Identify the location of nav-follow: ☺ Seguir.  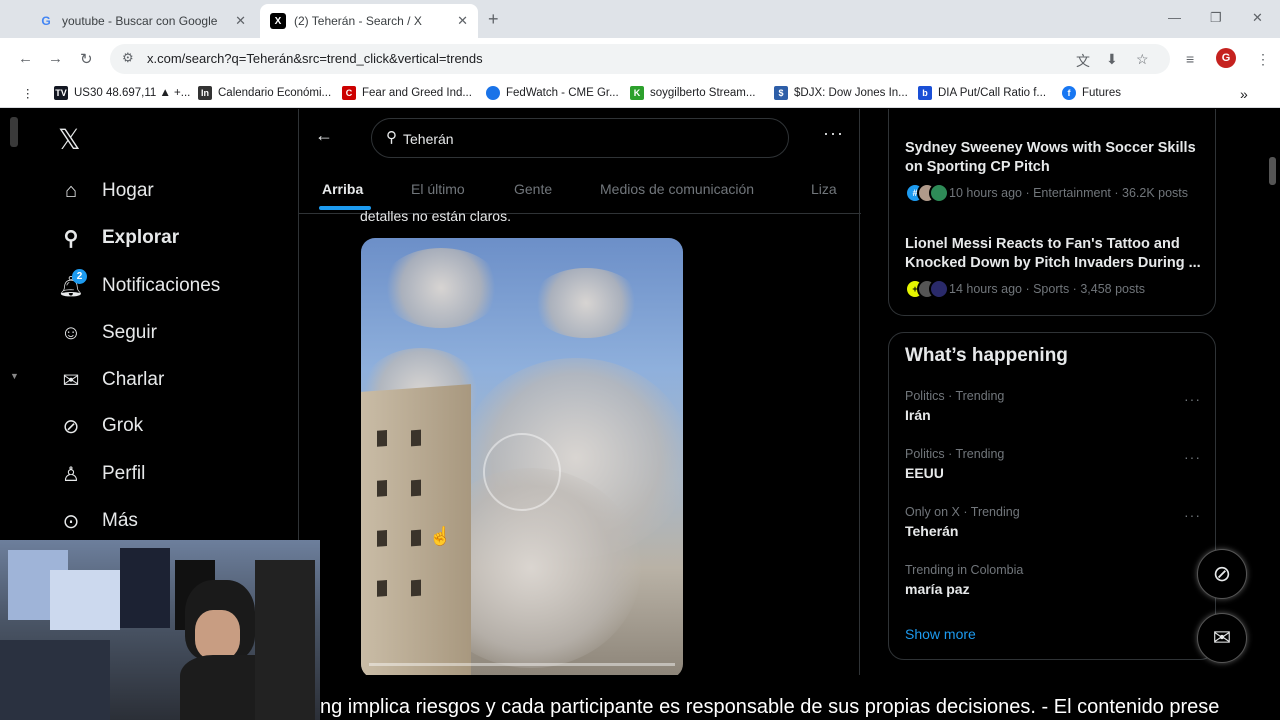
(107, 333).